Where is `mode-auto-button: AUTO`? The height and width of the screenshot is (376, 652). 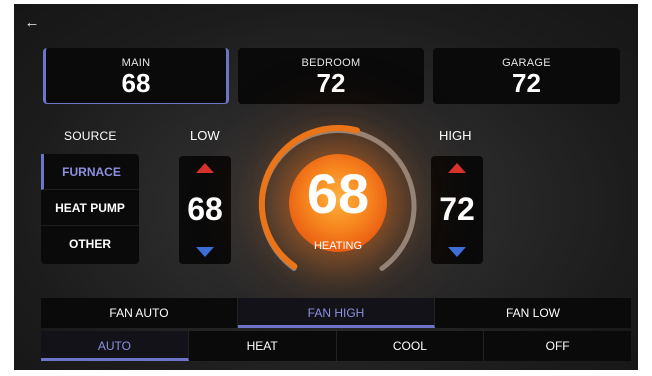
mode-auto-button: AUTO is located at coordinates (115, 346).